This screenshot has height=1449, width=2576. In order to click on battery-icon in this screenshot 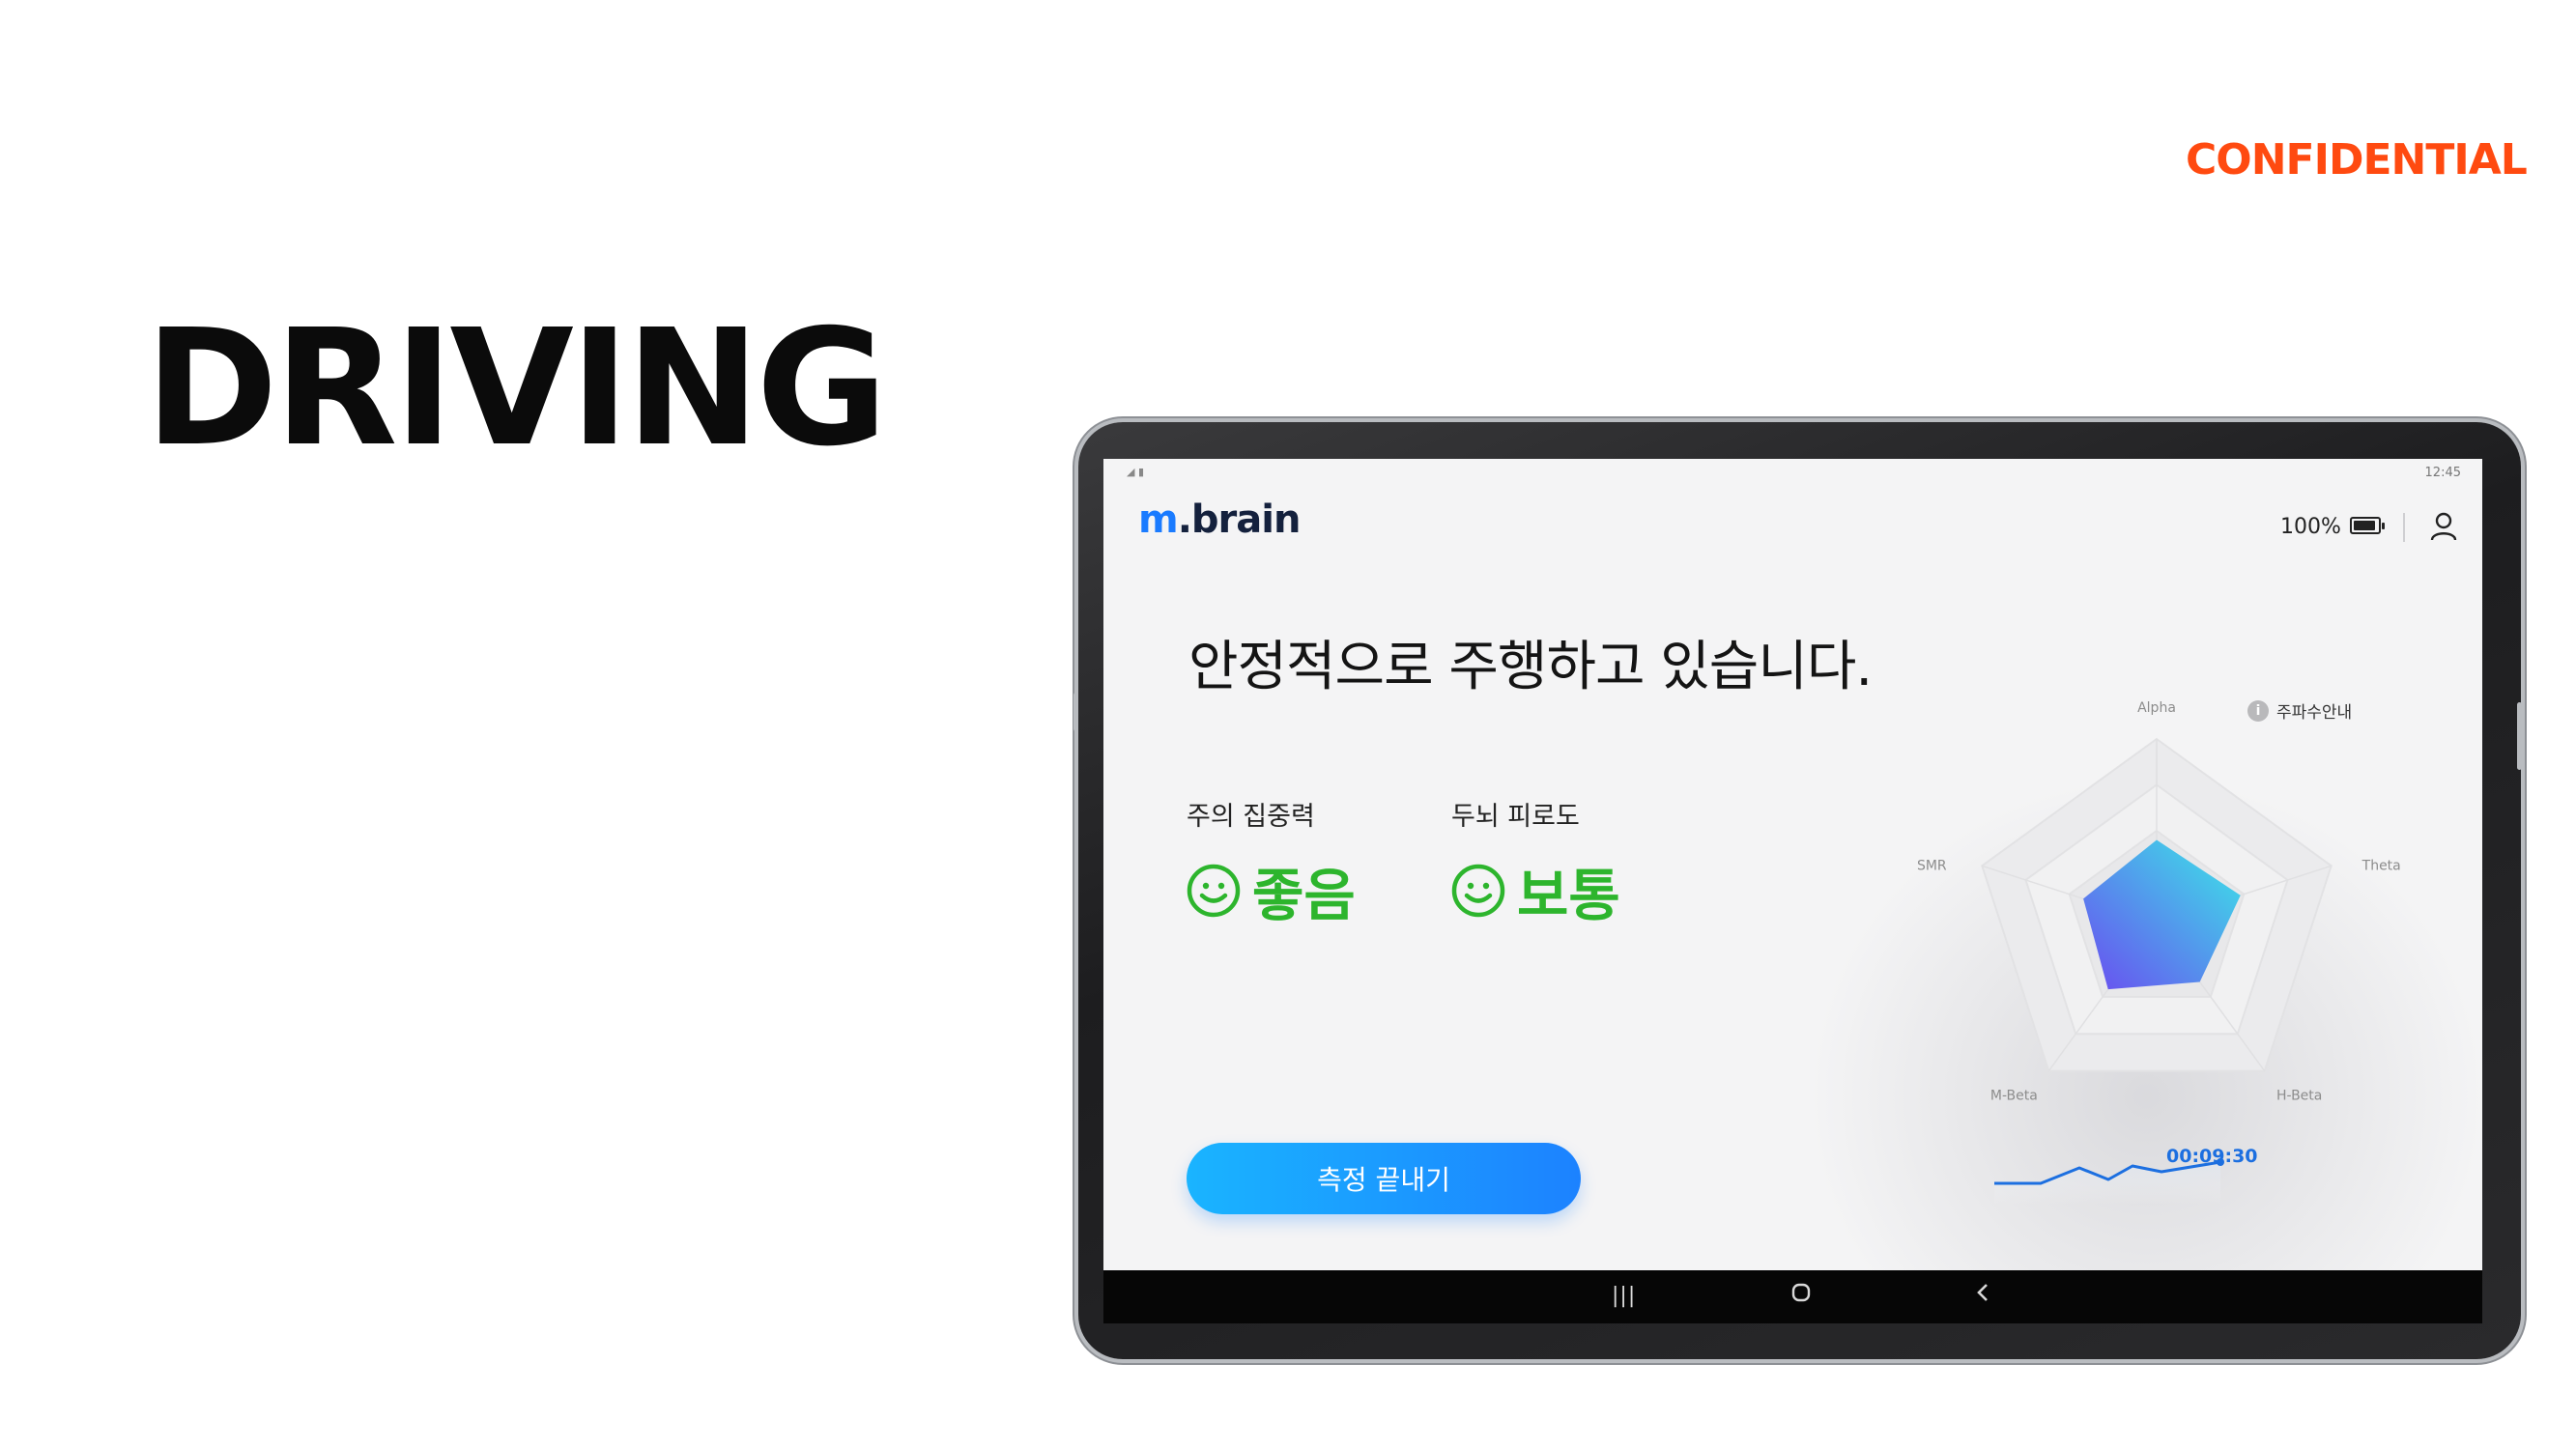, I will do `click(2368, 525)`.